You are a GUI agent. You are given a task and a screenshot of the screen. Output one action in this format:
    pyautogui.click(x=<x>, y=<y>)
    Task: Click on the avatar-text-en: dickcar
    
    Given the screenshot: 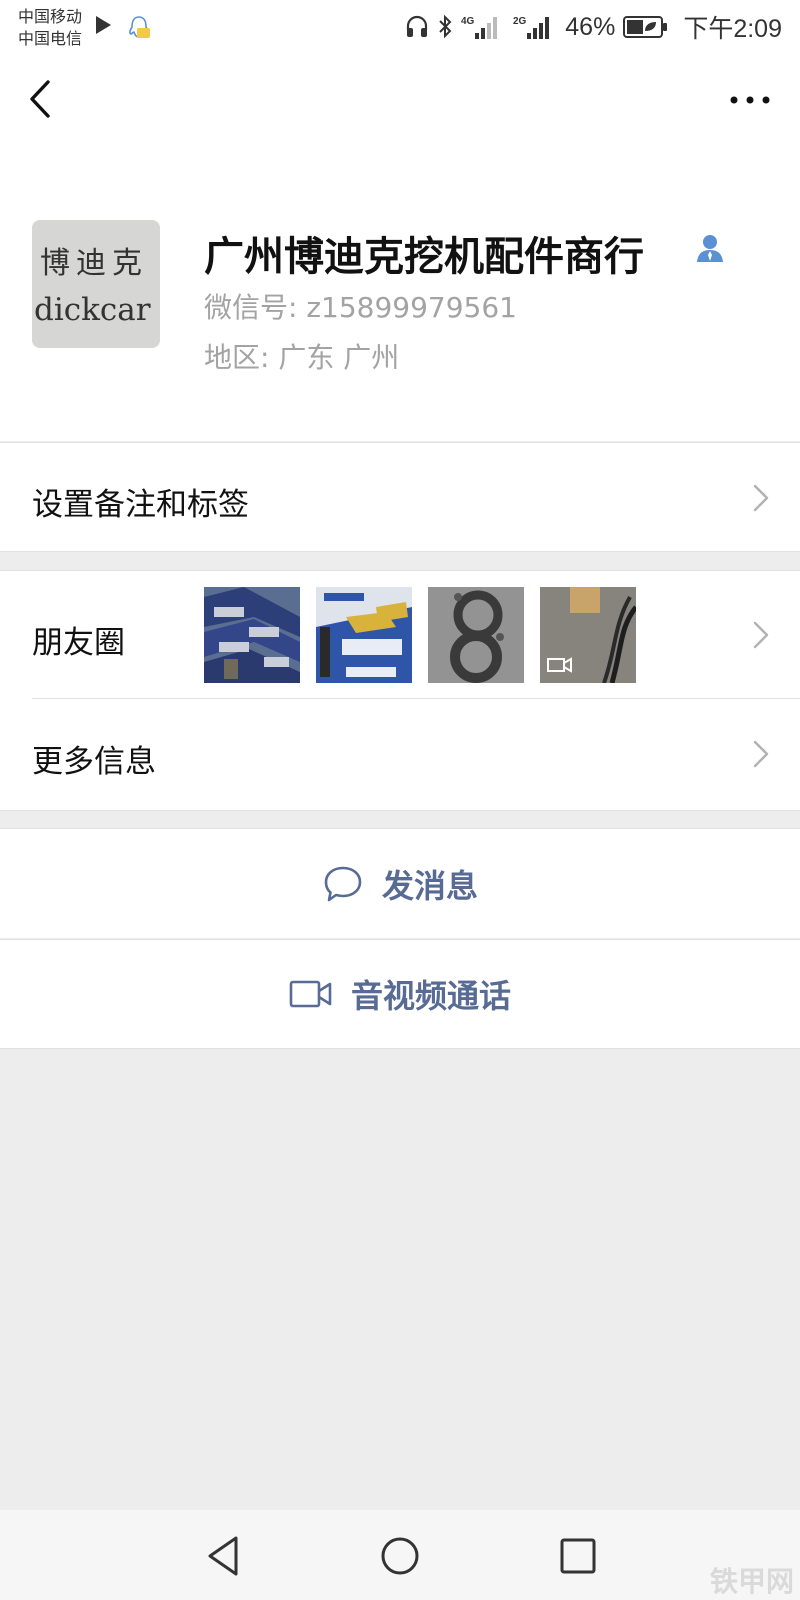 What is the action you would take?
    pyautogui.click(x=92, y=310)
    